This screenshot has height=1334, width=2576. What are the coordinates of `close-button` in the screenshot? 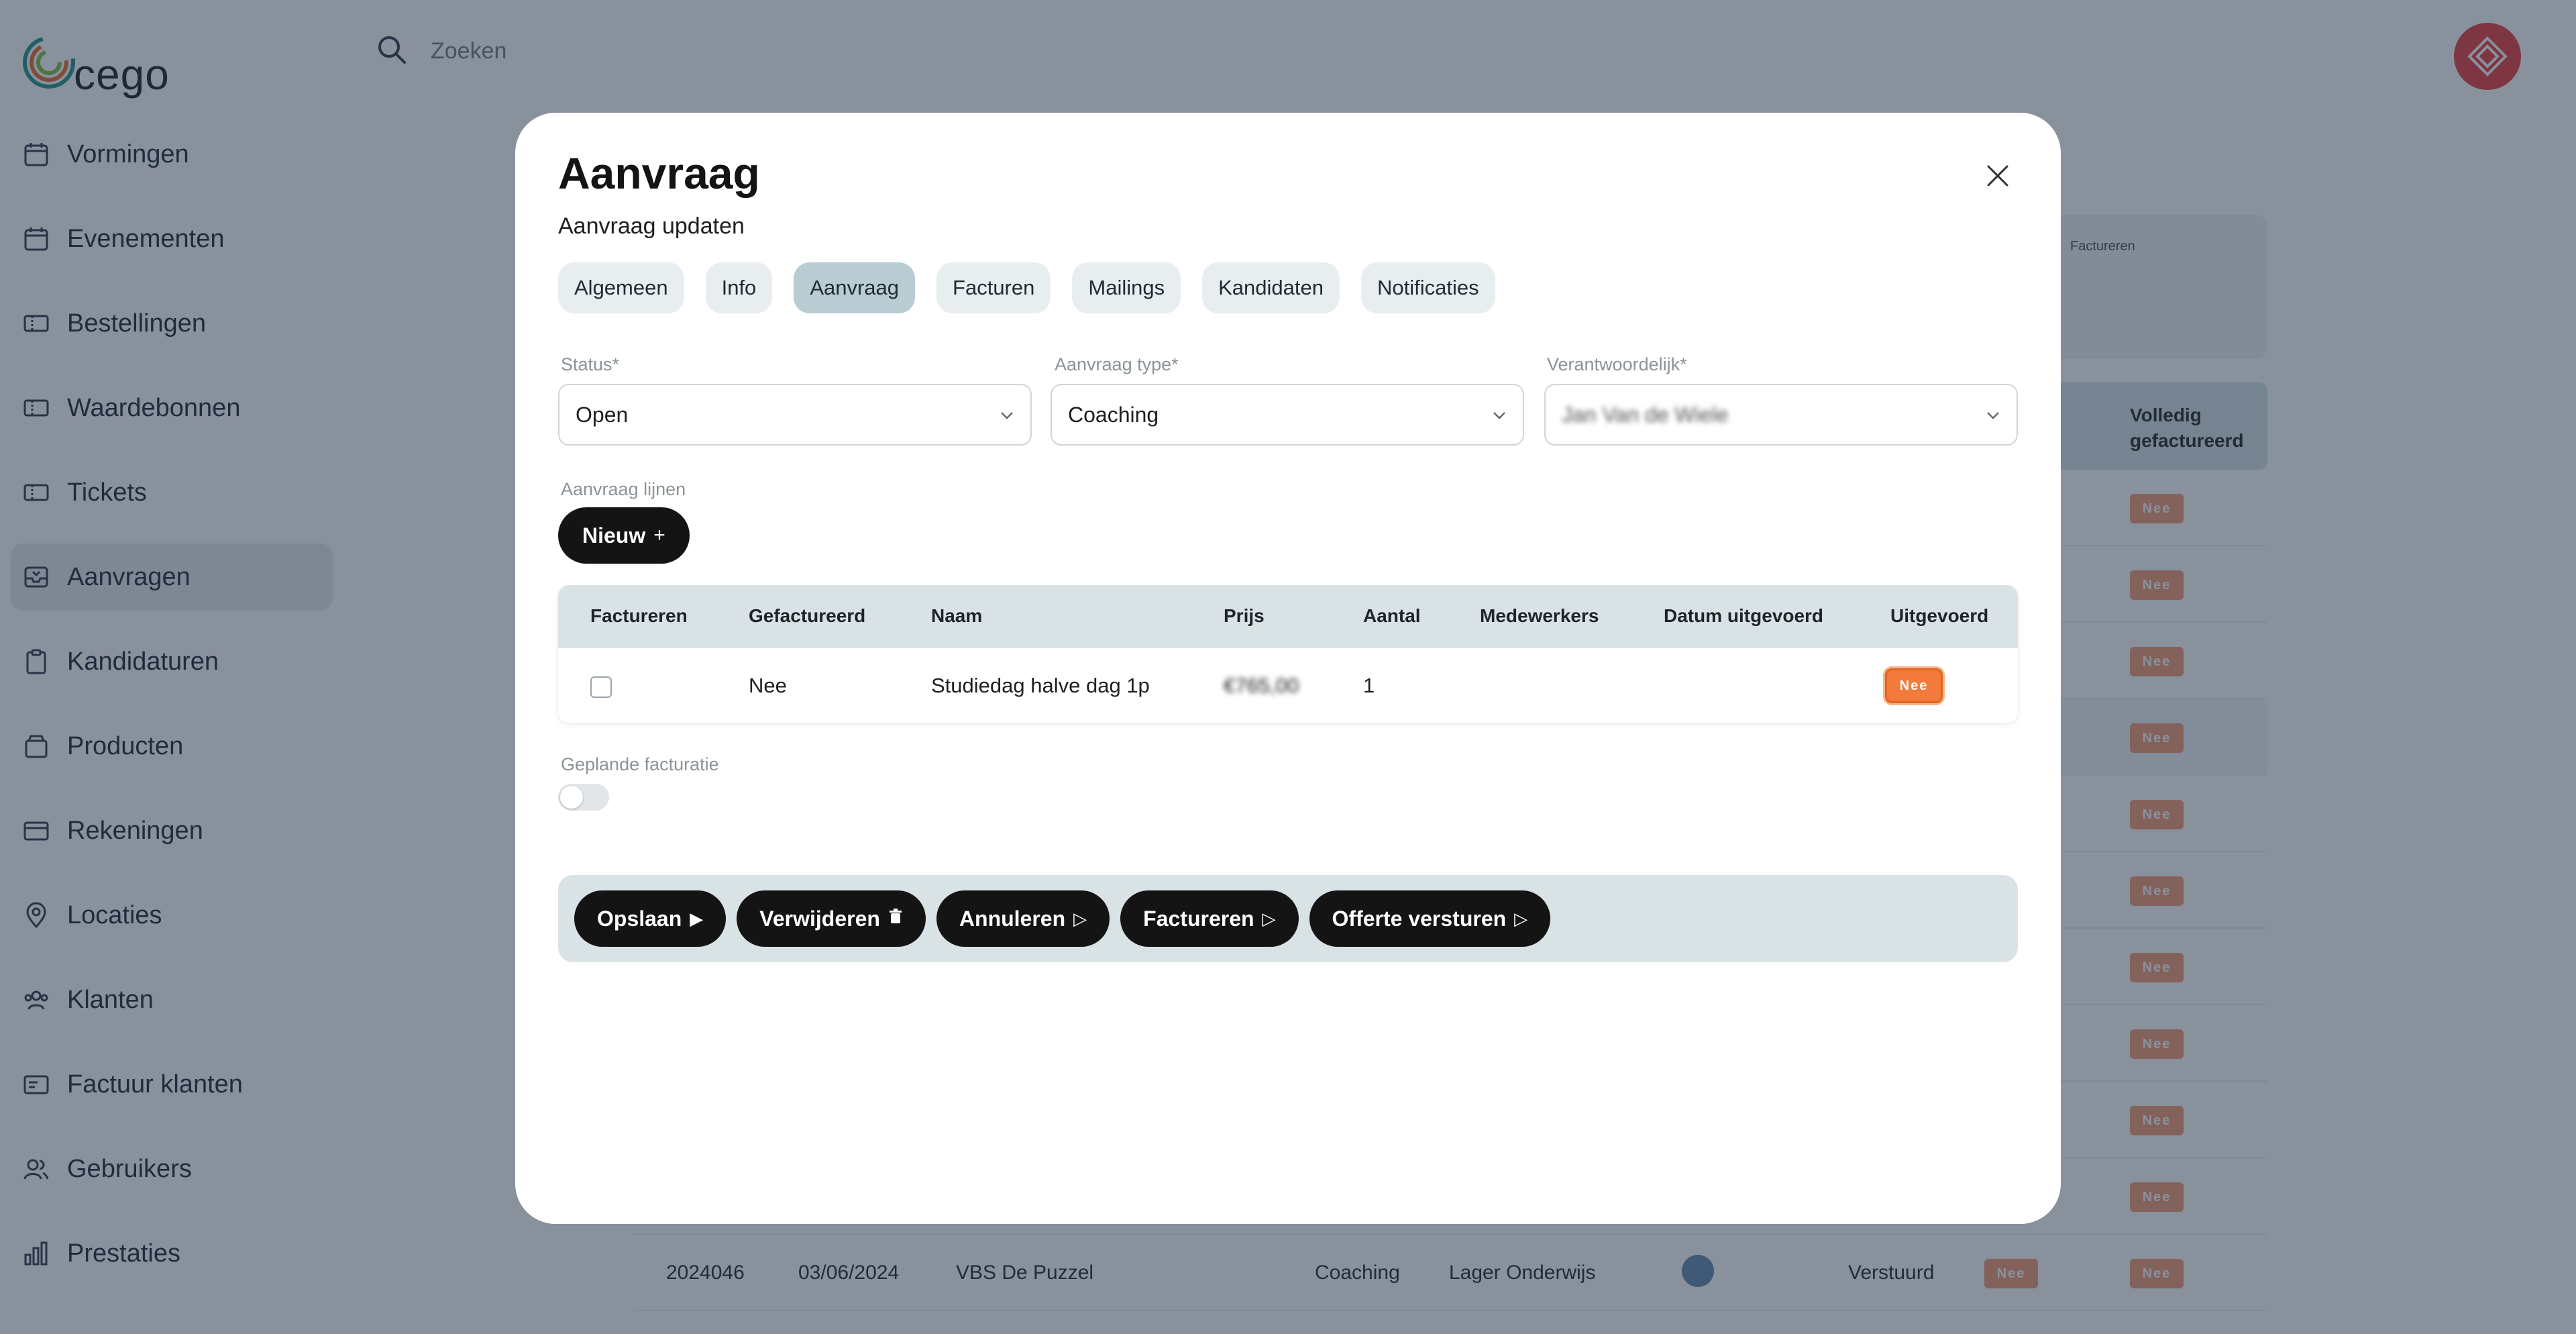 It's located at (1998, 176).